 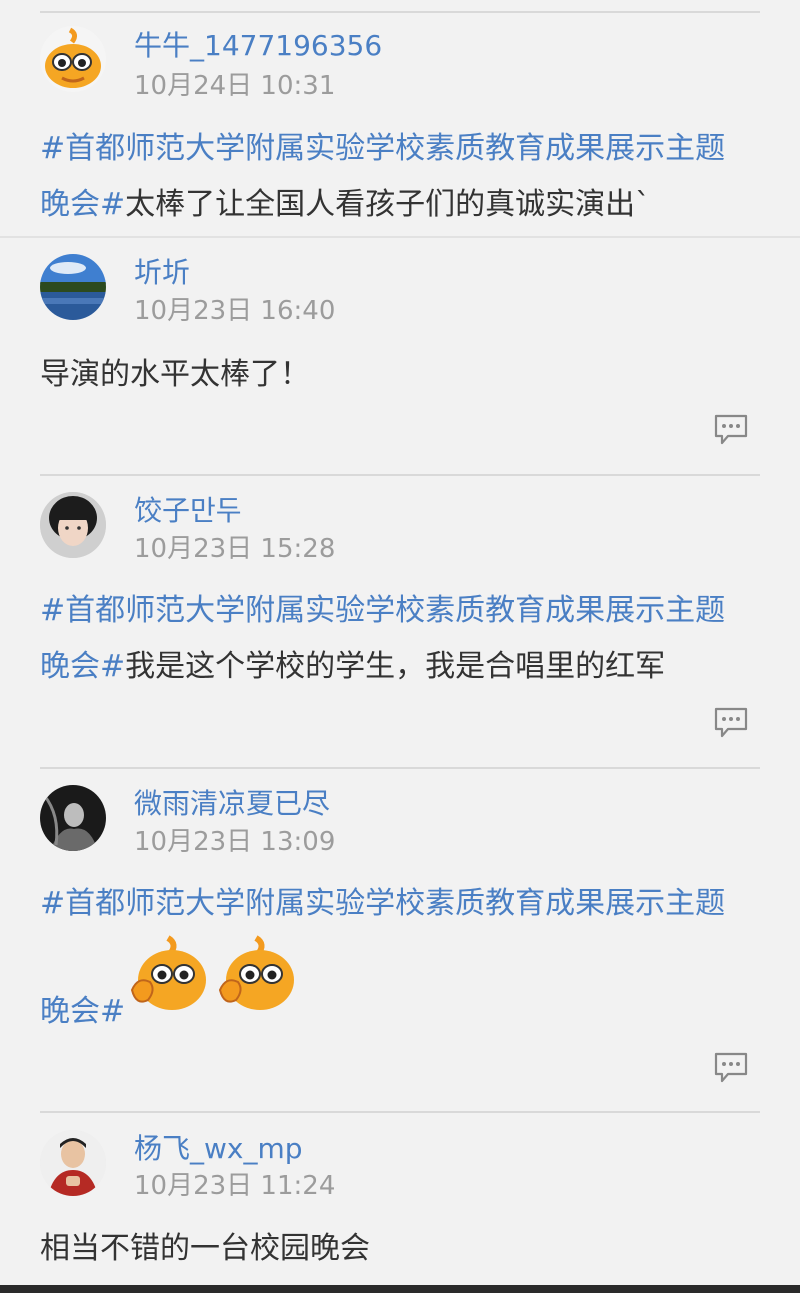 I want to click on comment-line: 晚会#太棒了让全国人看孩子们的真诚实演出`, so click(x=345, y=205).